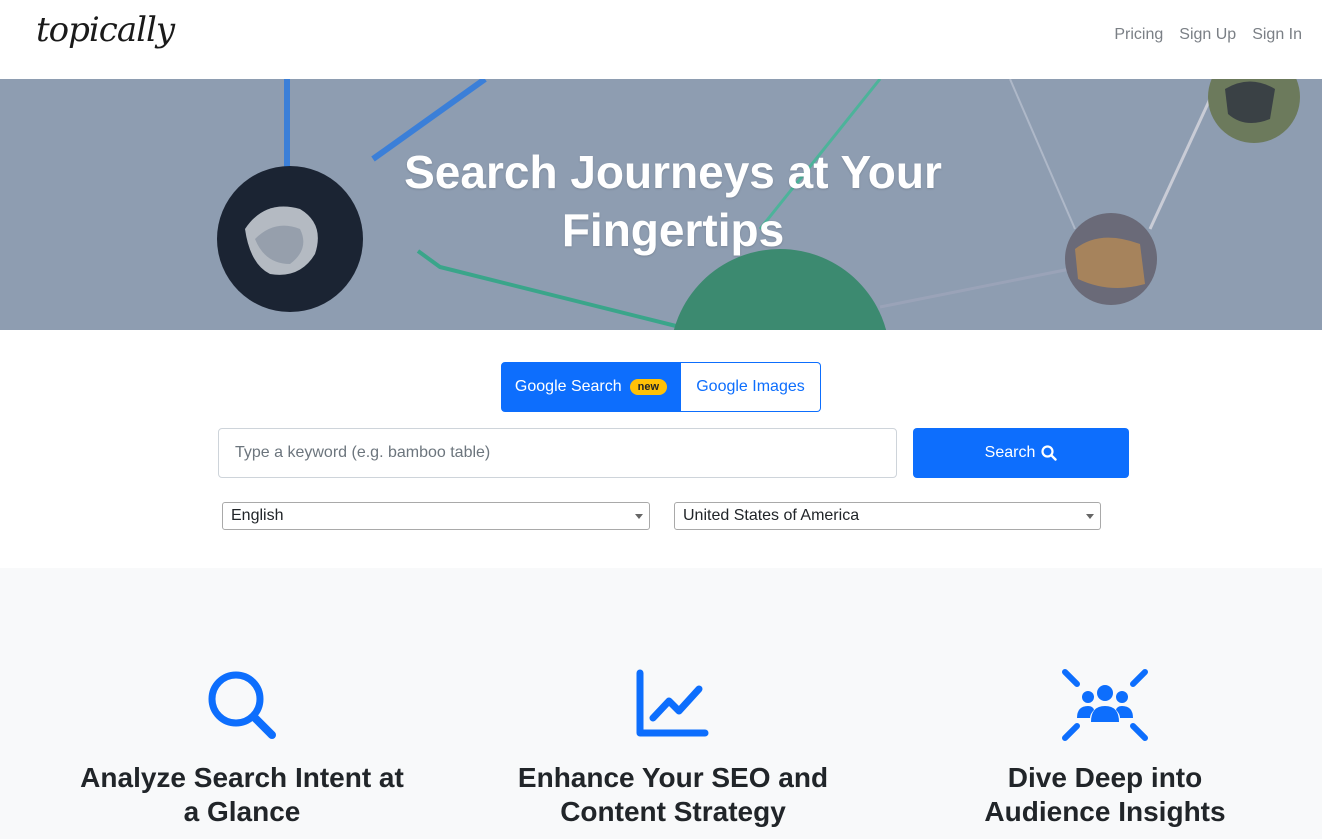 The height and width of the screenshot is (839, 1322). I want to click on hero-title: Search Journeys at Your Fingertips, so click(661, 201).